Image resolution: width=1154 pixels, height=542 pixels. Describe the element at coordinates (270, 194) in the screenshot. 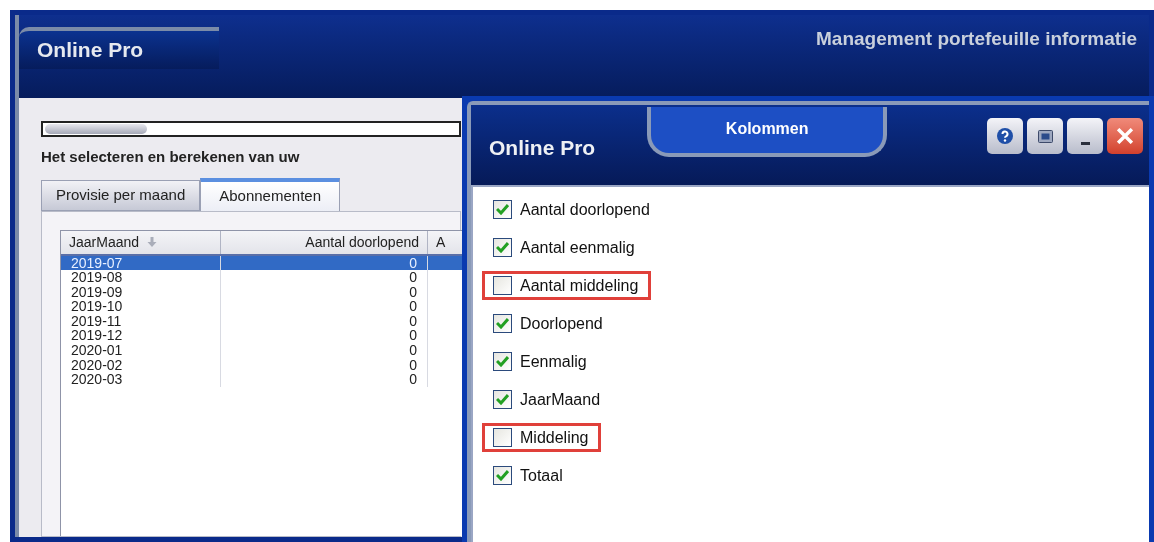

I see `tab: Abonnementen` at that location.